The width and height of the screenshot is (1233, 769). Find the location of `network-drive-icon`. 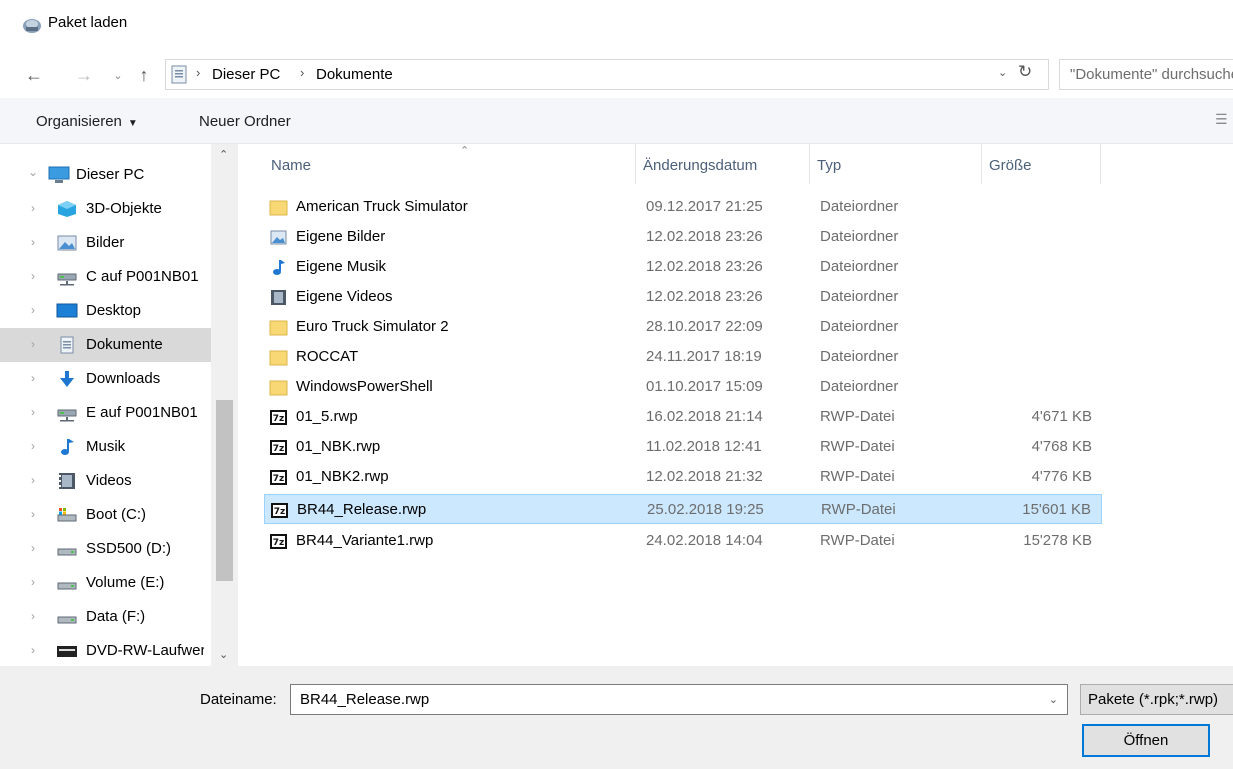

network-drive-icon is located at coordinates (67, 279).